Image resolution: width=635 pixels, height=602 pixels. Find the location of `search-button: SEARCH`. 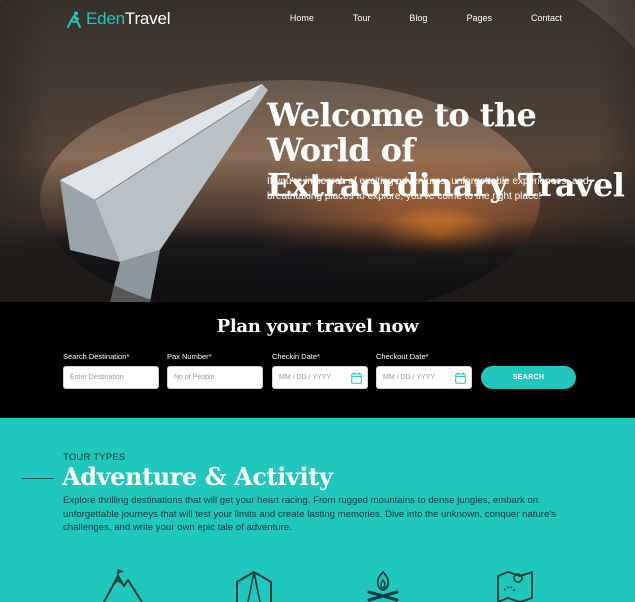

search-button: SEARCH is located at coordinates (528, 377).